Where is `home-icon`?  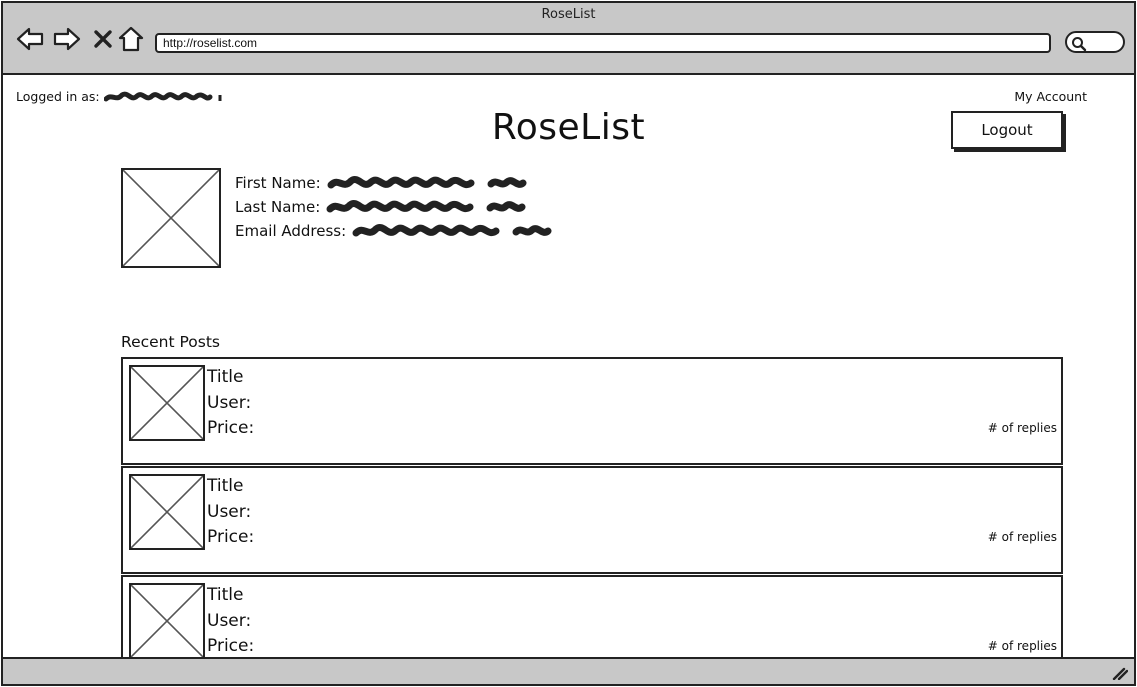 home-icon is located at coordinates (131, 39).